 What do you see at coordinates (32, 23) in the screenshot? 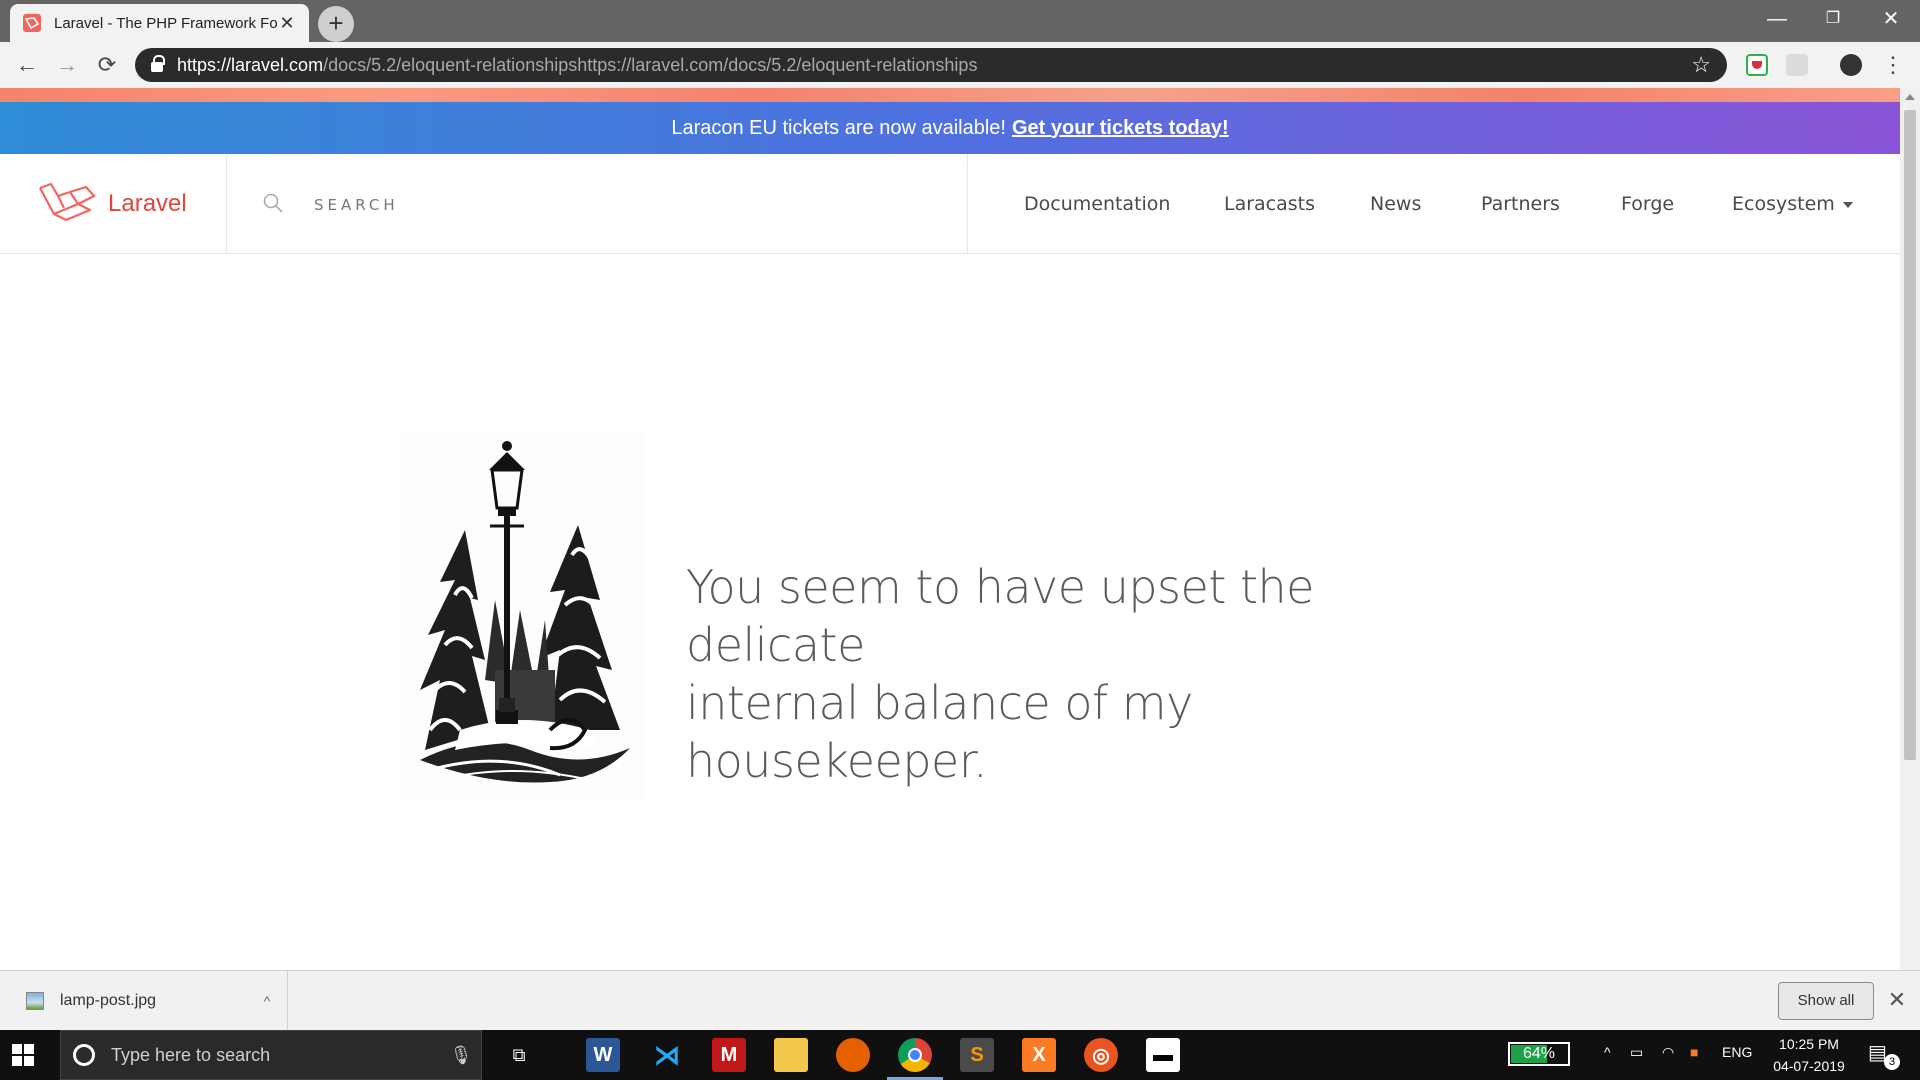
I see `laravel-favicon-icon` at bounding box center [32, 23].